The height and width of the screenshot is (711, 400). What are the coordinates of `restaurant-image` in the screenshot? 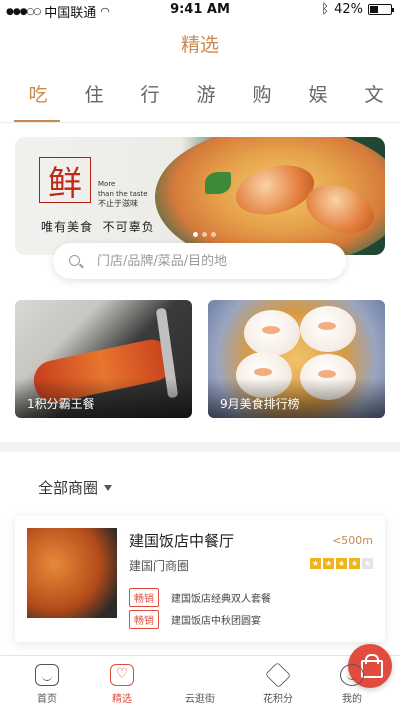 It's located at (72, 573).